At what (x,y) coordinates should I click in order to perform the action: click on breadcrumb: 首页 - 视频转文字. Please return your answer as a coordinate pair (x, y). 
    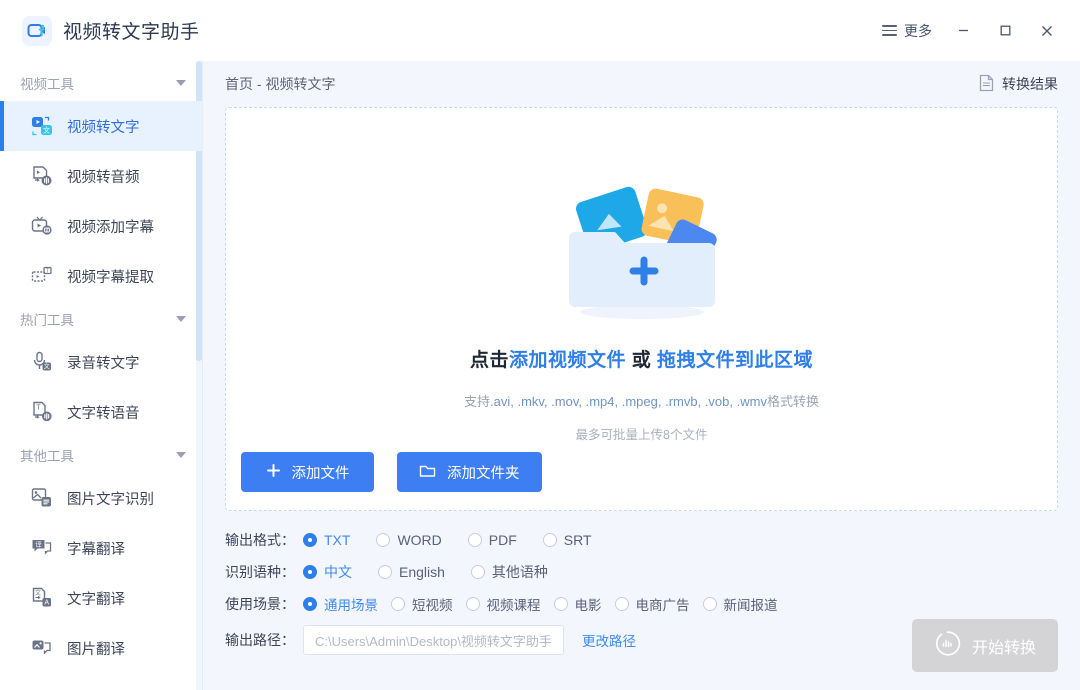
    Looking at the image, I should click on (280, 84).